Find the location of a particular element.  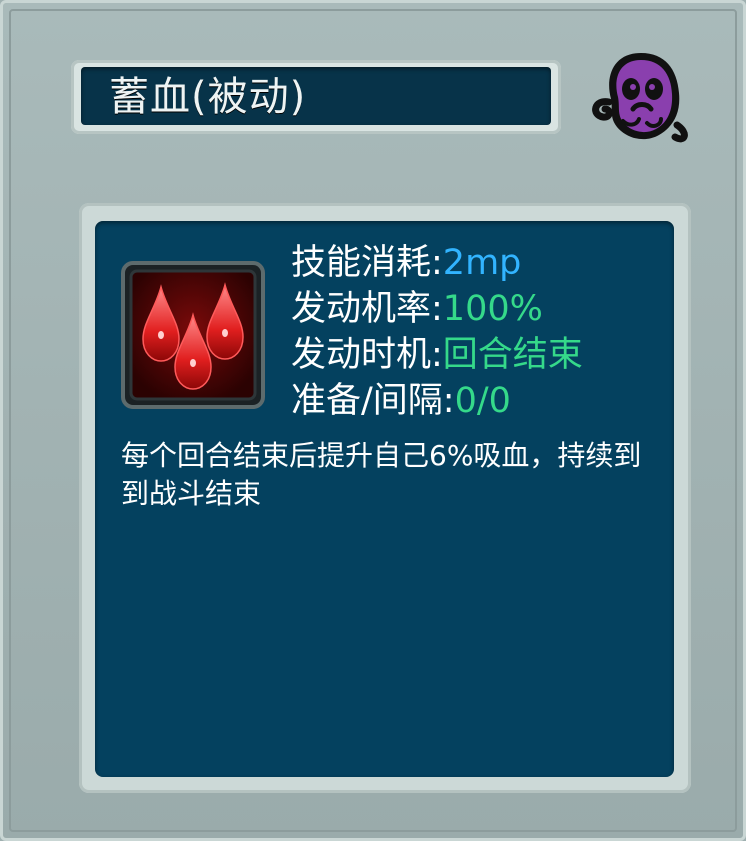

stat-value: 0/0 is located at coordinates (482, 401).